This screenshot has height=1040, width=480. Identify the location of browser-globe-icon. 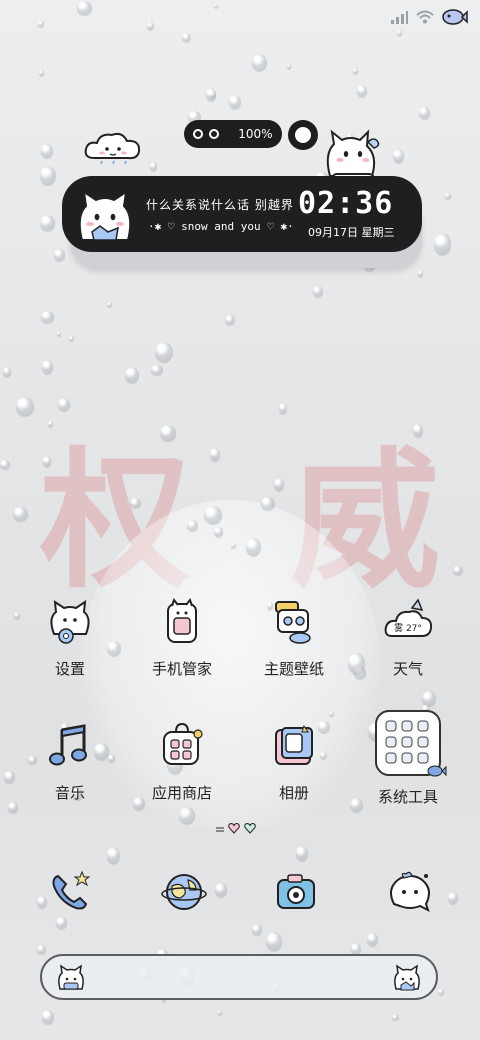
(184, 892).